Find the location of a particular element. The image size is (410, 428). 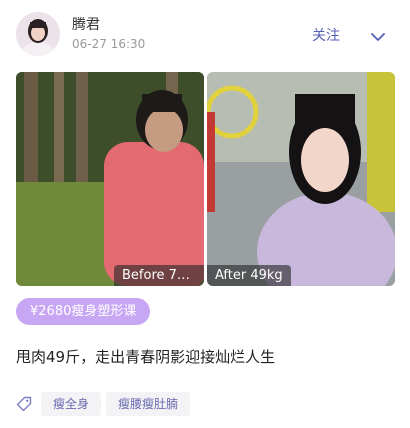

chevron-down-icon is located at coordinates (378, 34).